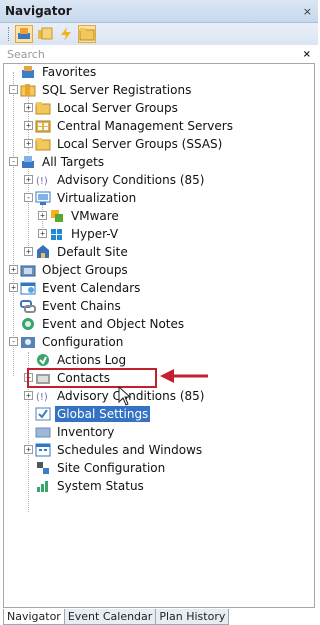 This screenshot has height=625, width=320. I want to click on calendar-icon, so click(28, 288).